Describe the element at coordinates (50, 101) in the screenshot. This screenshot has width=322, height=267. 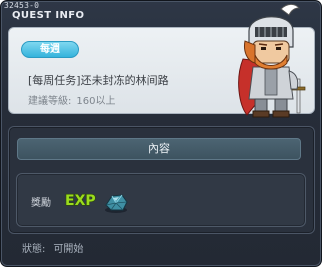
I see `recommended-level-label: 建議等級:` at that location.